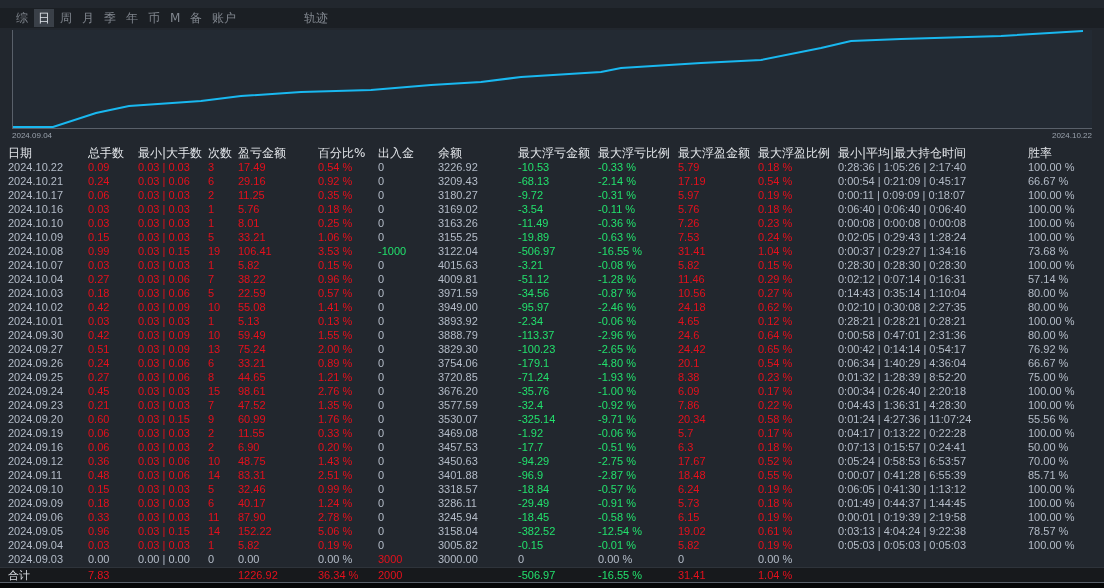 The height and width of the screenshot is (588, 1104). What do you see at coordinates (170, 153) in the screenshot?
I see `column-header: 最小|大手数` at bounding box center [170, 153].